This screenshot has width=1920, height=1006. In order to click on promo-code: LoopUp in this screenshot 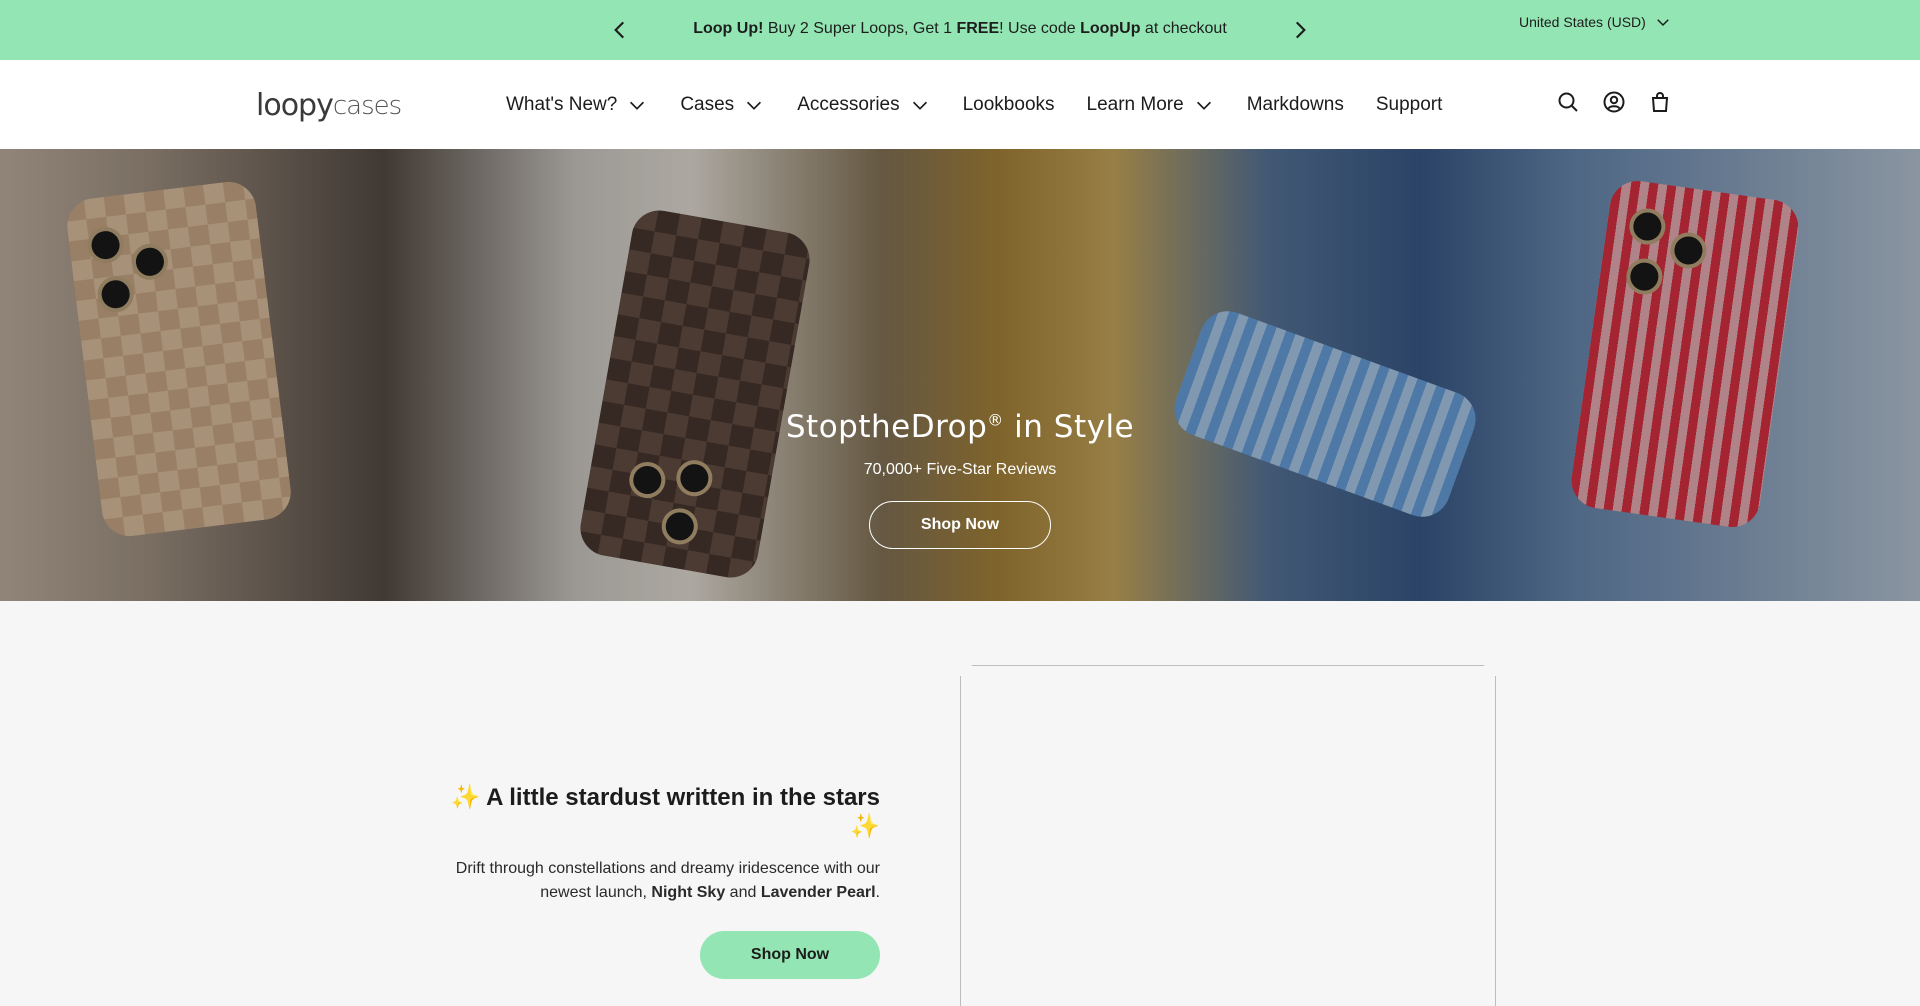, I will do `click(1110, 28)`.